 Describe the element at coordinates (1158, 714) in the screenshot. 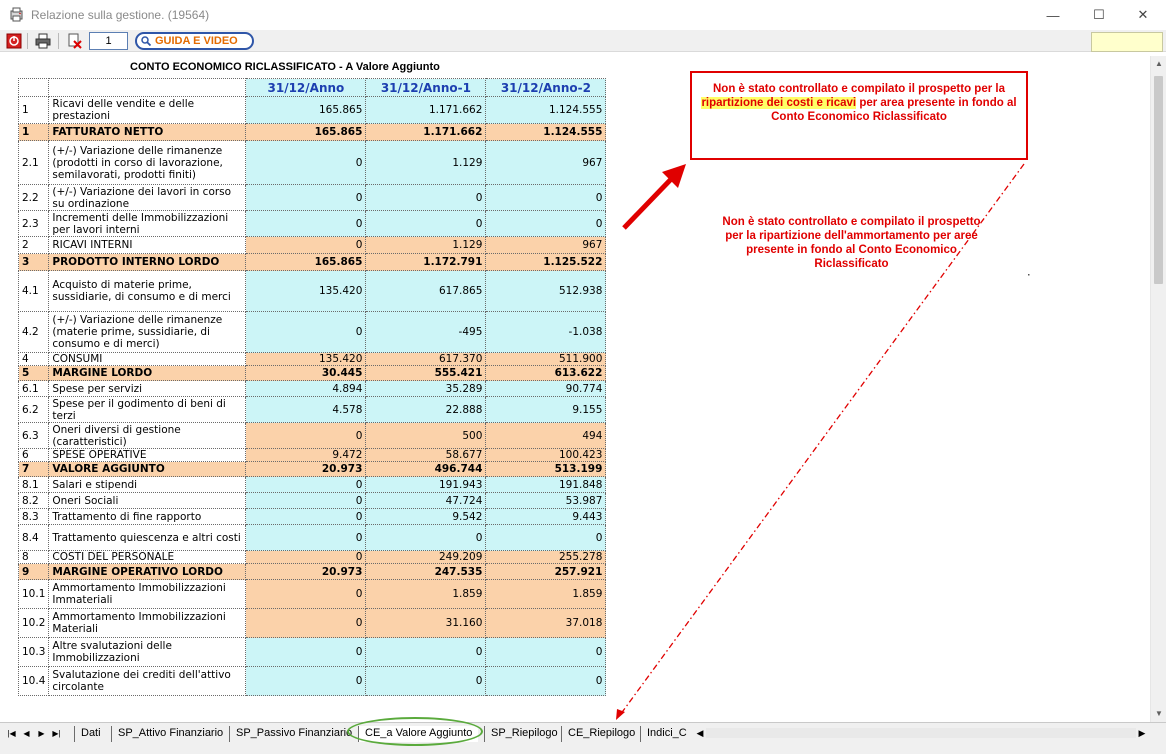

I see `scroll-down-icon: ▼` at that location.